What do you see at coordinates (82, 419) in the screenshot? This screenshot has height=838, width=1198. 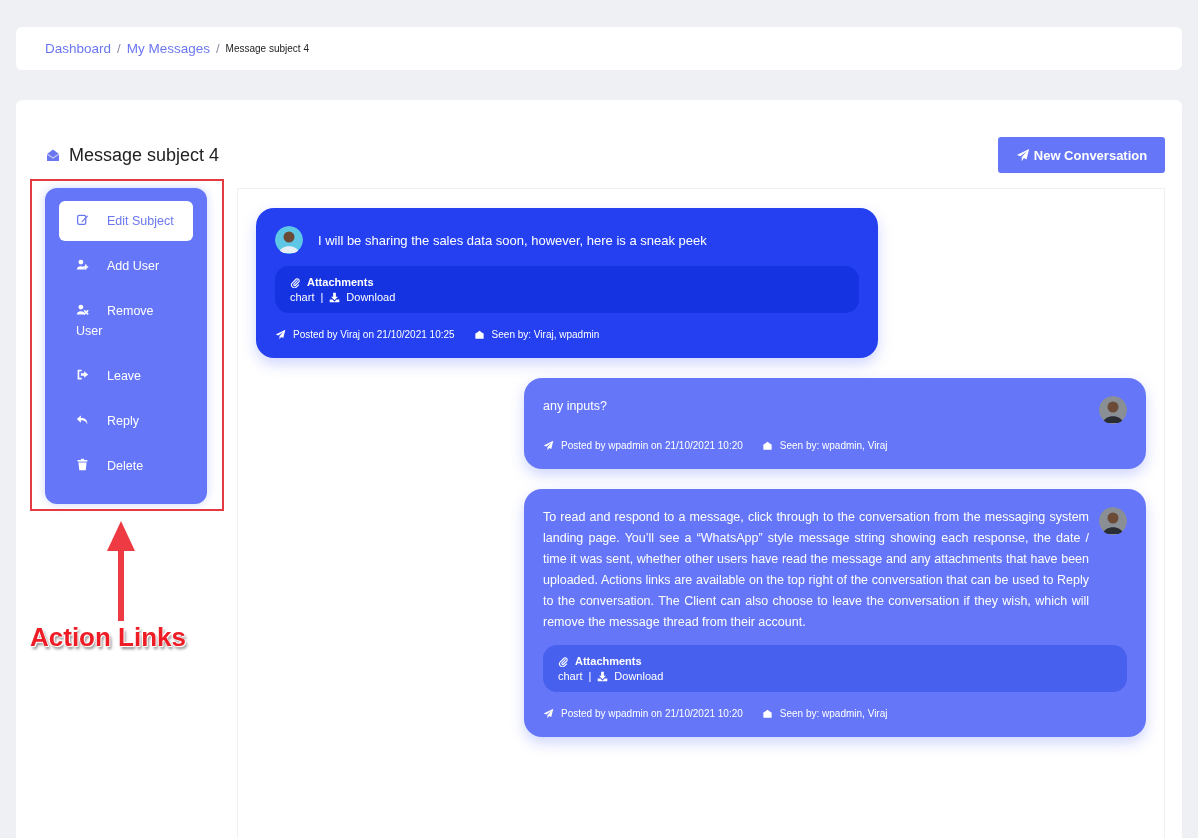 I see `reply-icon` at bounding box center [82, 419].